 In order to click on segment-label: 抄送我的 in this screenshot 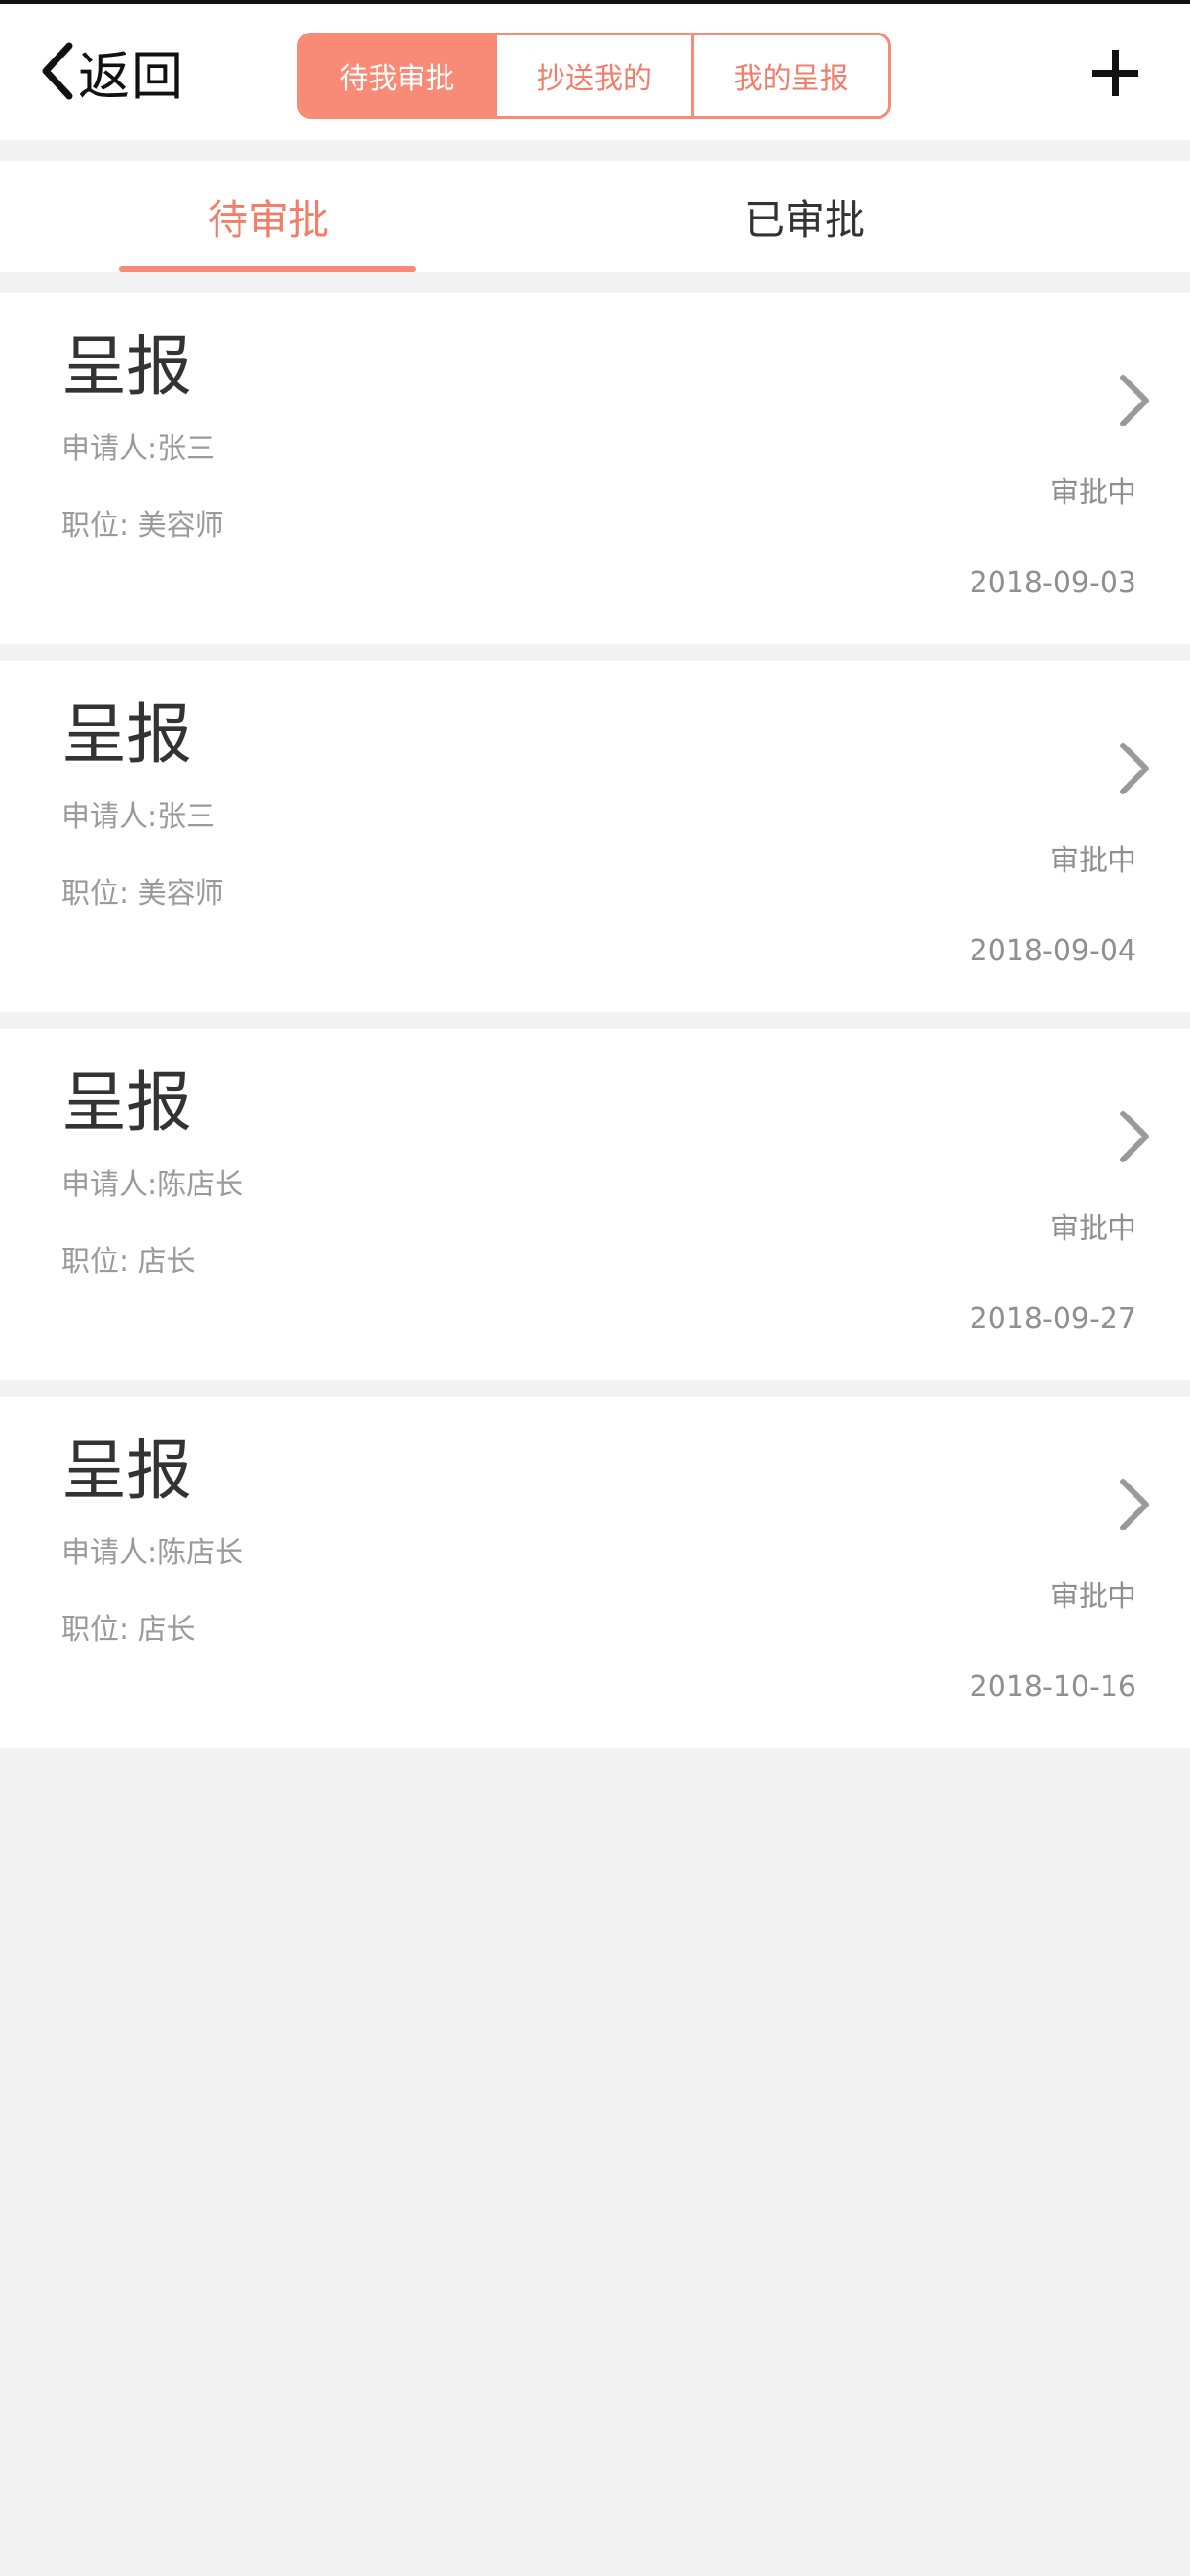, I will do `click(594, 79)`.